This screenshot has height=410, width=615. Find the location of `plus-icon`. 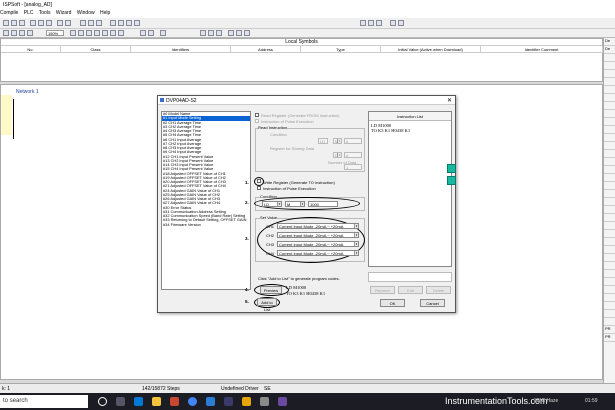

plus-icon is located at coordinates (239, 33).